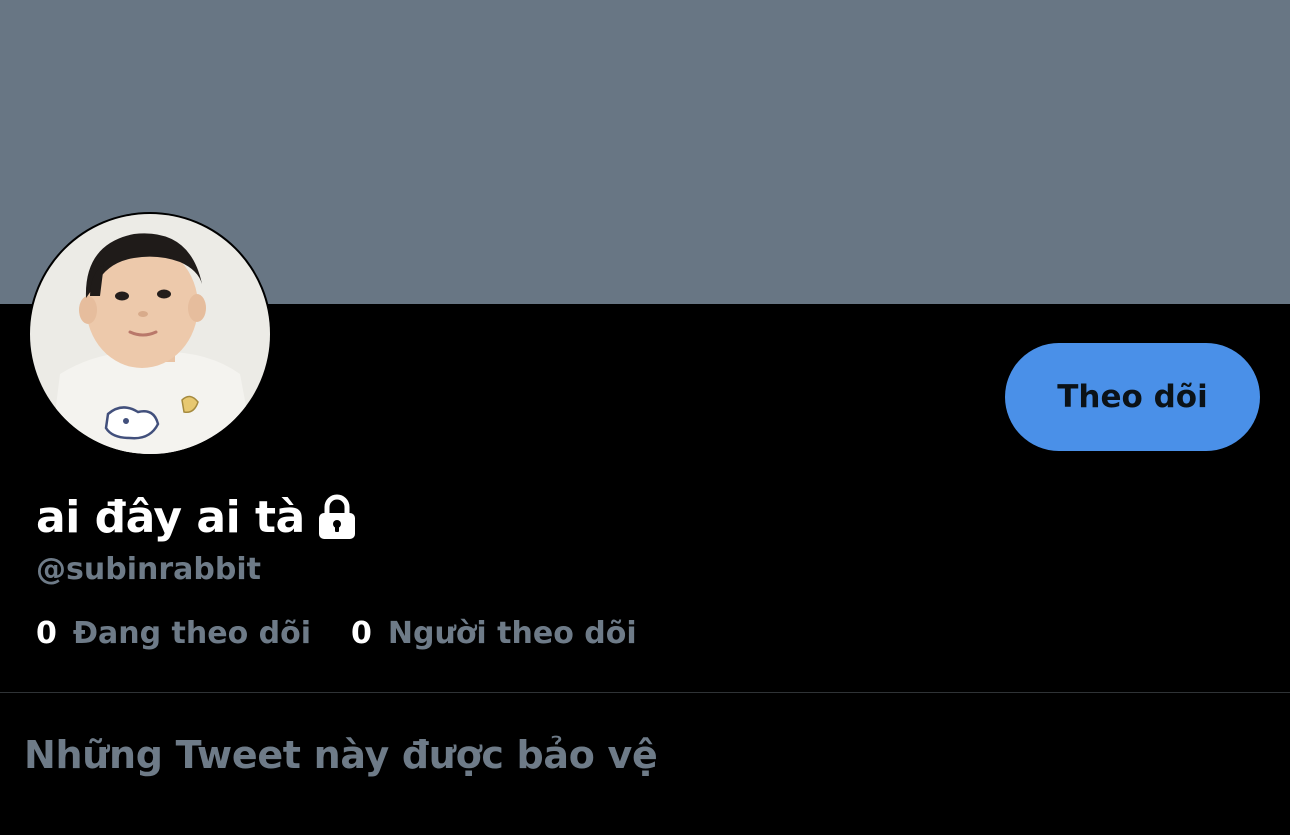  I want to click on follow-button: Theo dõi, so click(1132, 397).